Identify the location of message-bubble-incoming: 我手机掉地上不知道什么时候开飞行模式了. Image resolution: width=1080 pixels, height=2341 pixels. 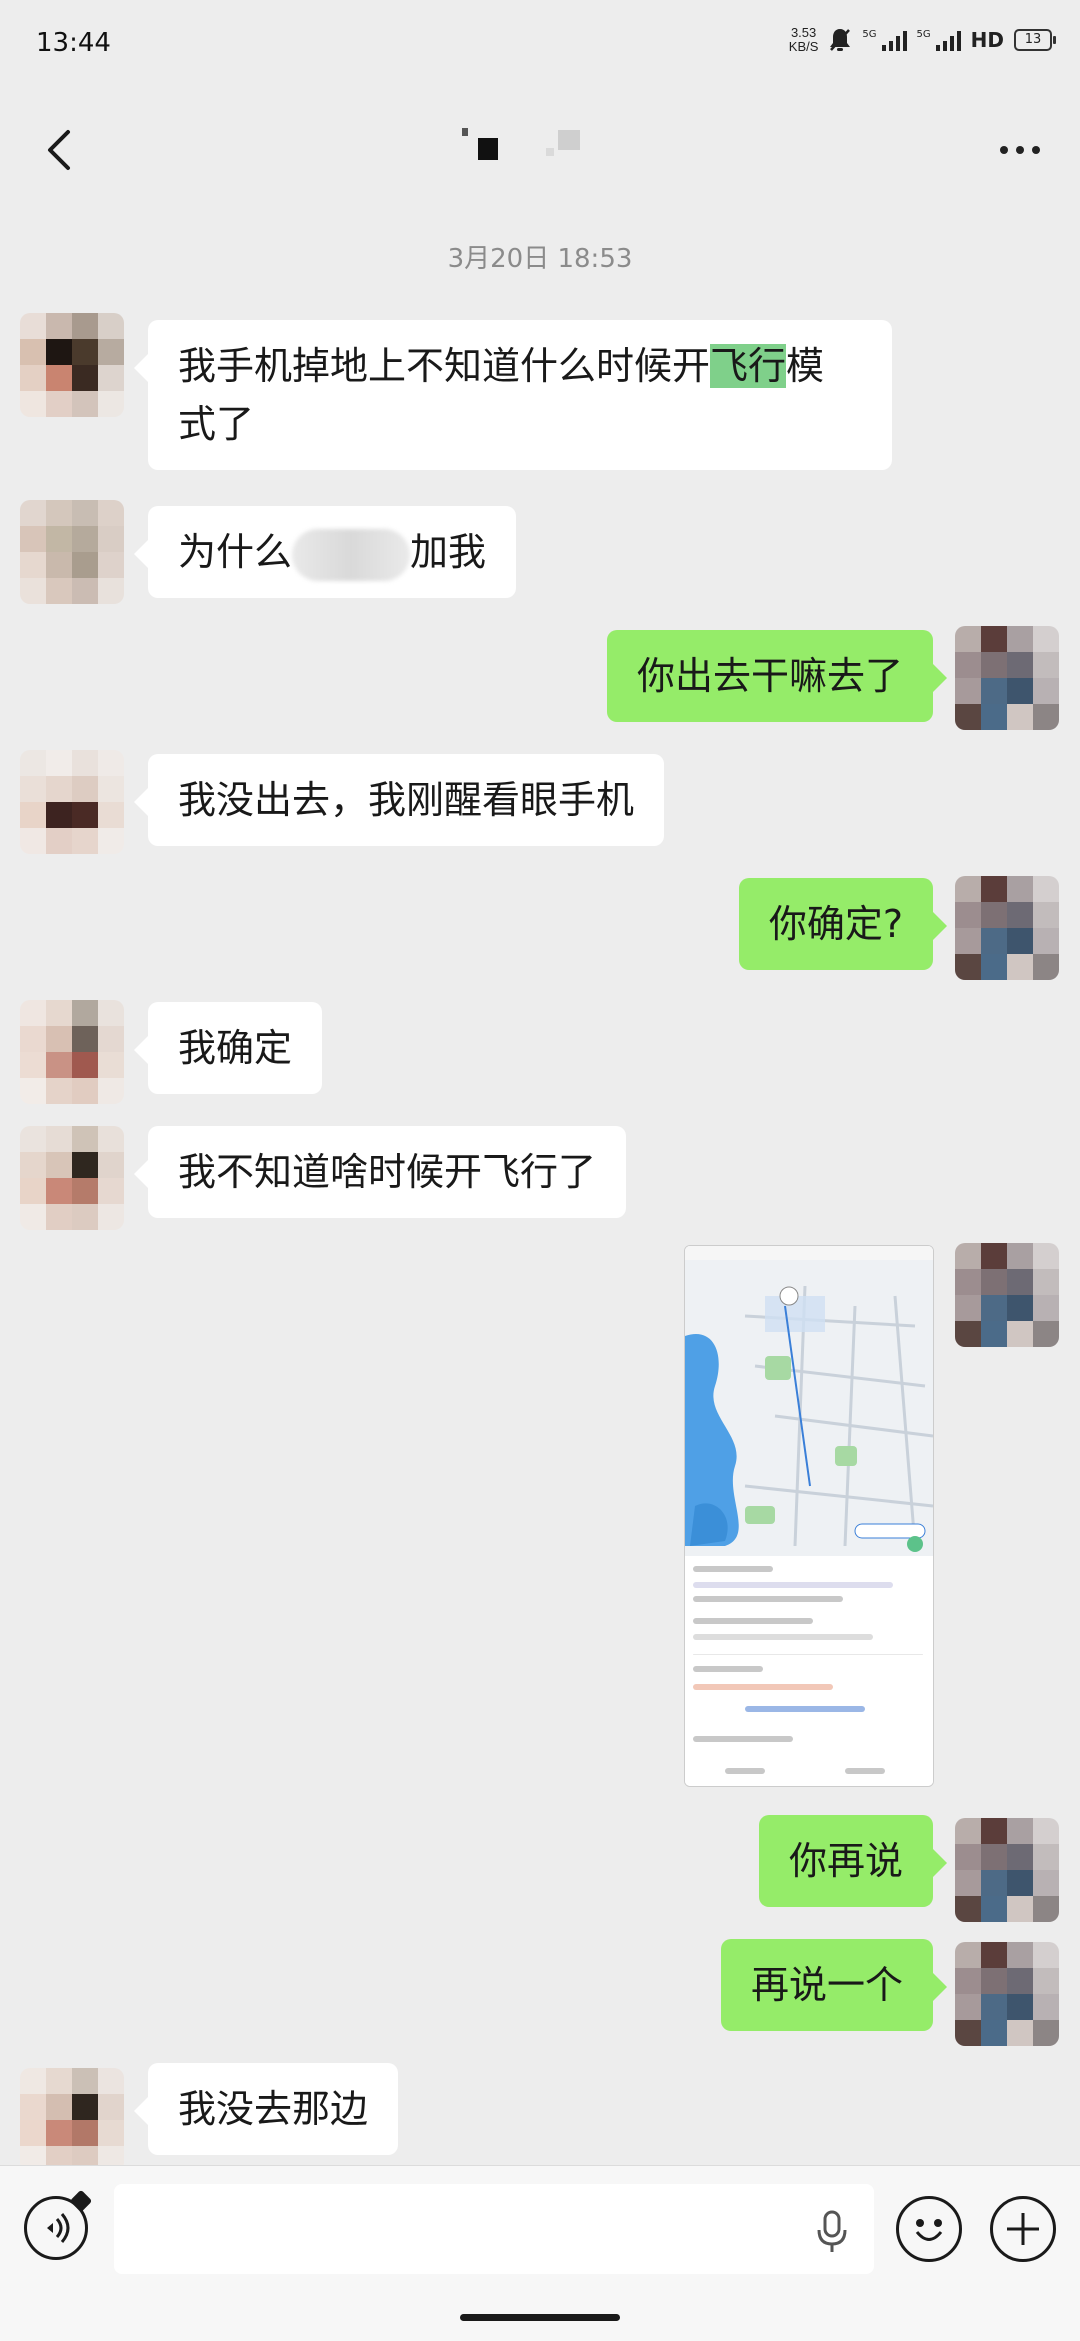
(513, 395).